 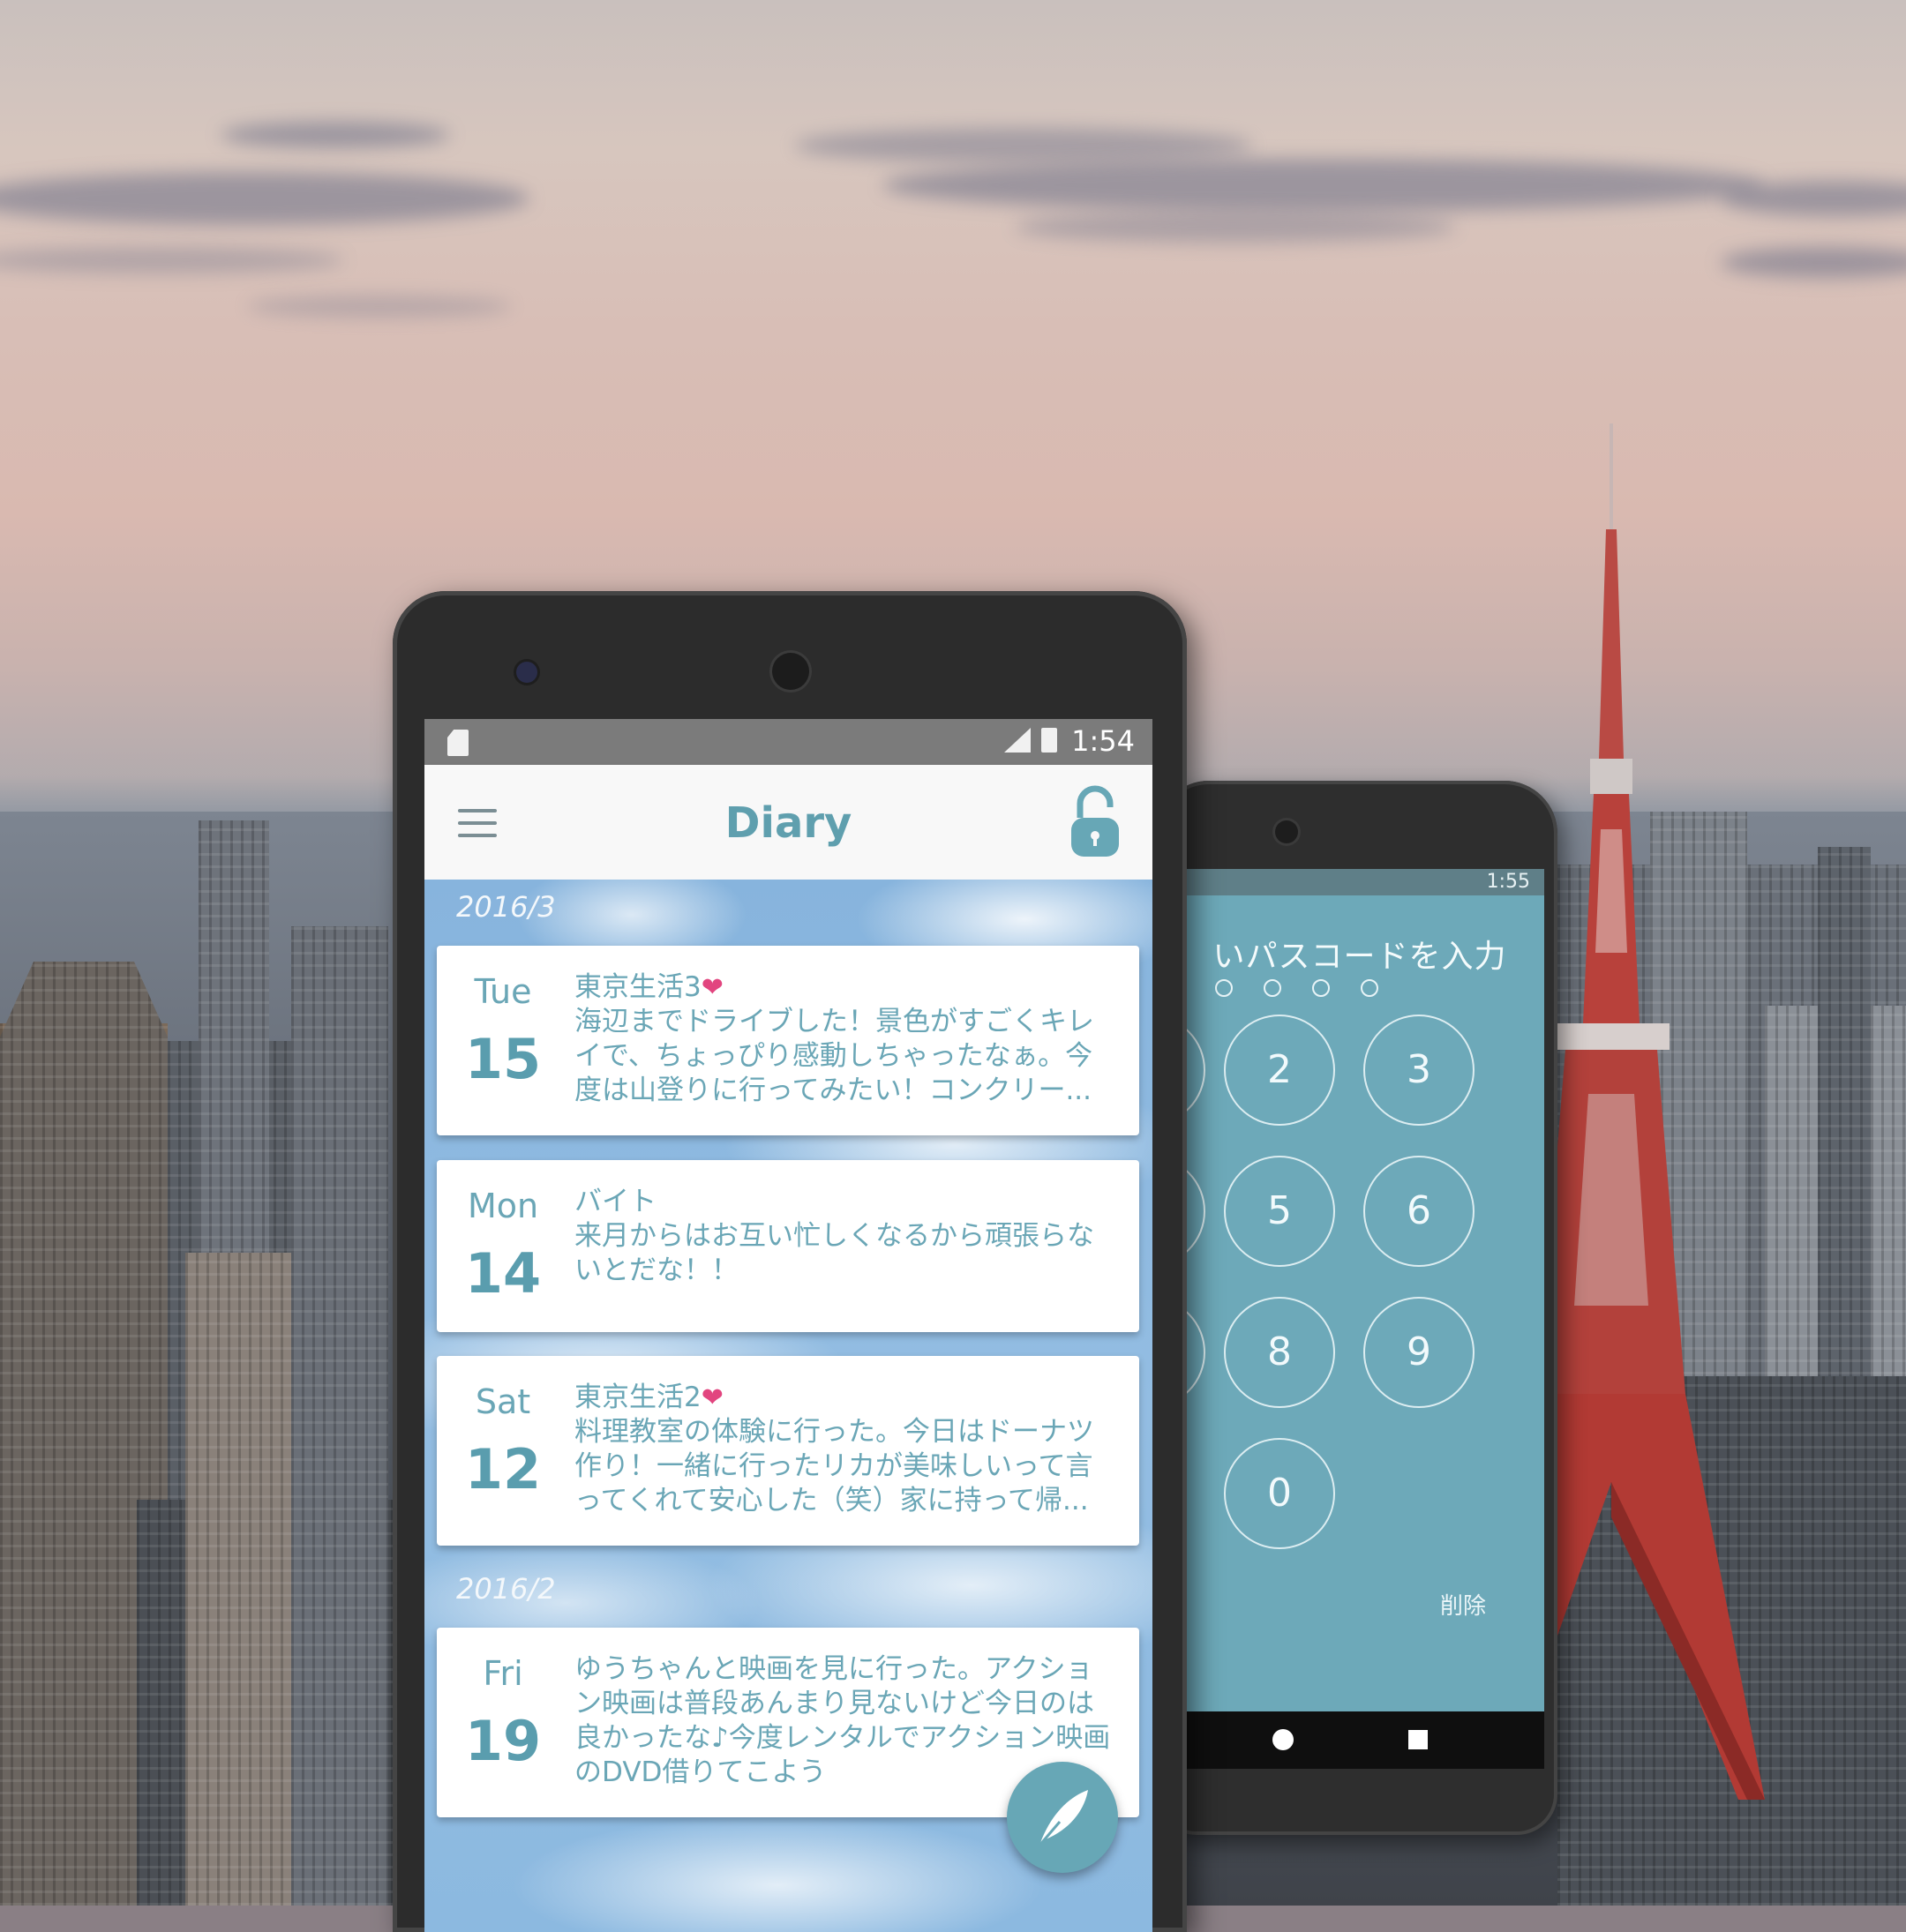 I want to click on earpiece-speaker, so click(x=791, y=672).